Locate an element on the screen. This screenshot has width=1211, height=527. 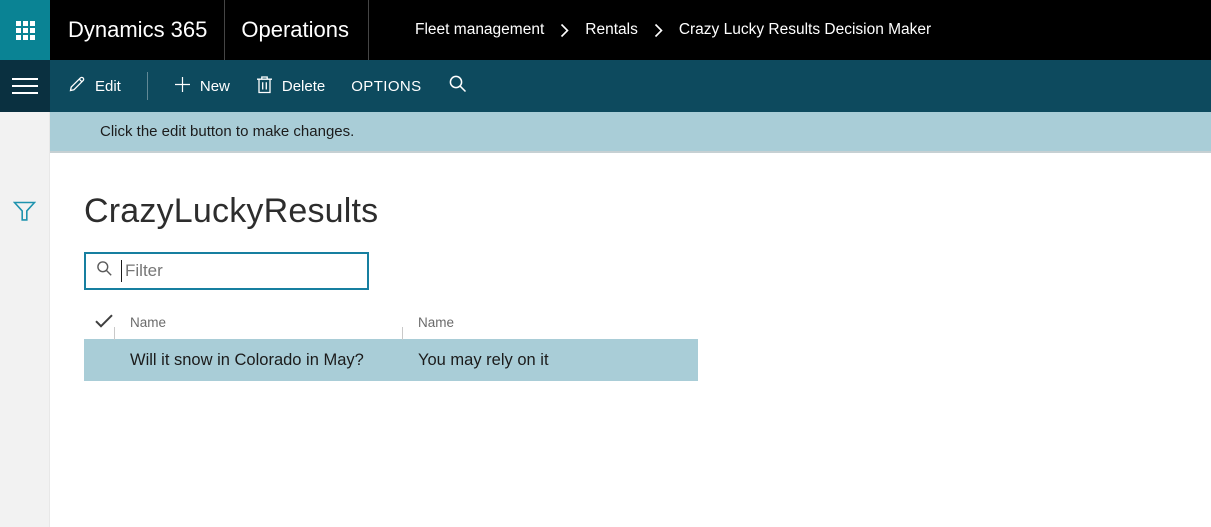
plus-icon is located at coordinates (182, 86).